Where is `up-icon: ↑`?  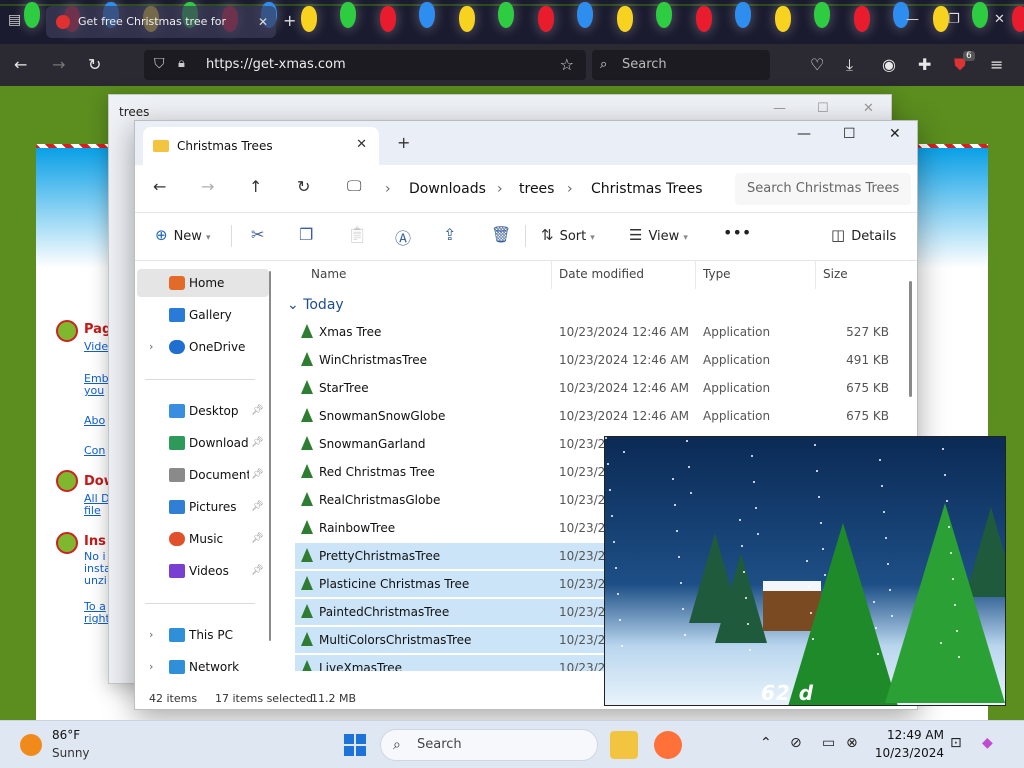
up-icon: ↑ is located at coordinates (255, 186).